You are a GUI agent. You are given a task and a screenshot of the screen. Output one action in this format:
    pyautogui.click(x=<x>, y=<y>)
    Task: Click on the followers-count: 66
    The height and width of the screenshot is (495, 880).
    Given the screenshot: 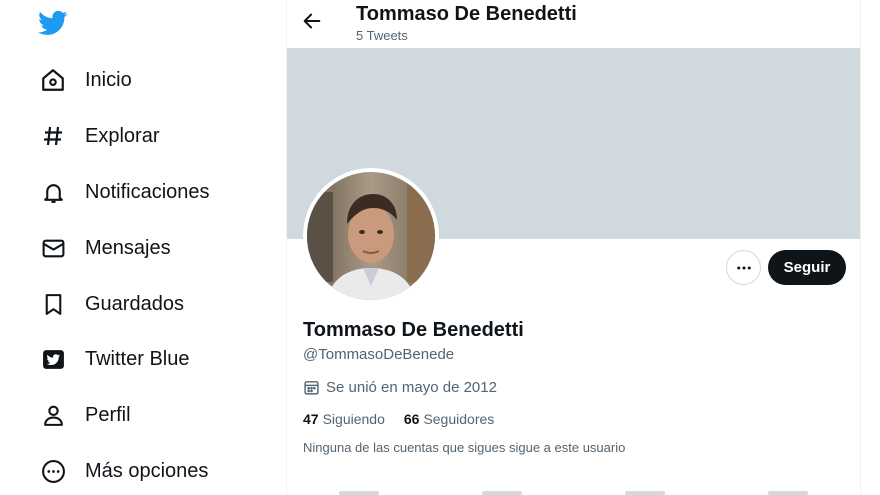 What is the action you would take?
    pyautogui.click(x=411, y=419)
    